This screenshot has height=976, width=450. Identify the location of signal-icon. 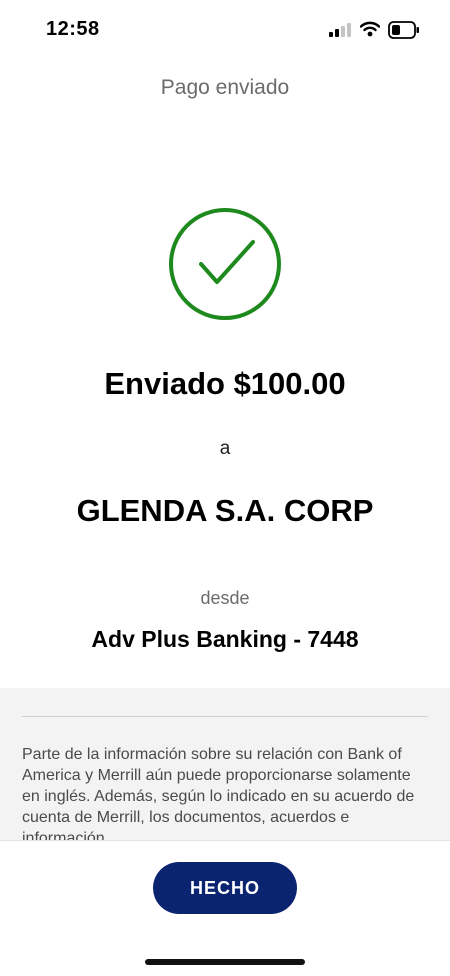
(340, 32).